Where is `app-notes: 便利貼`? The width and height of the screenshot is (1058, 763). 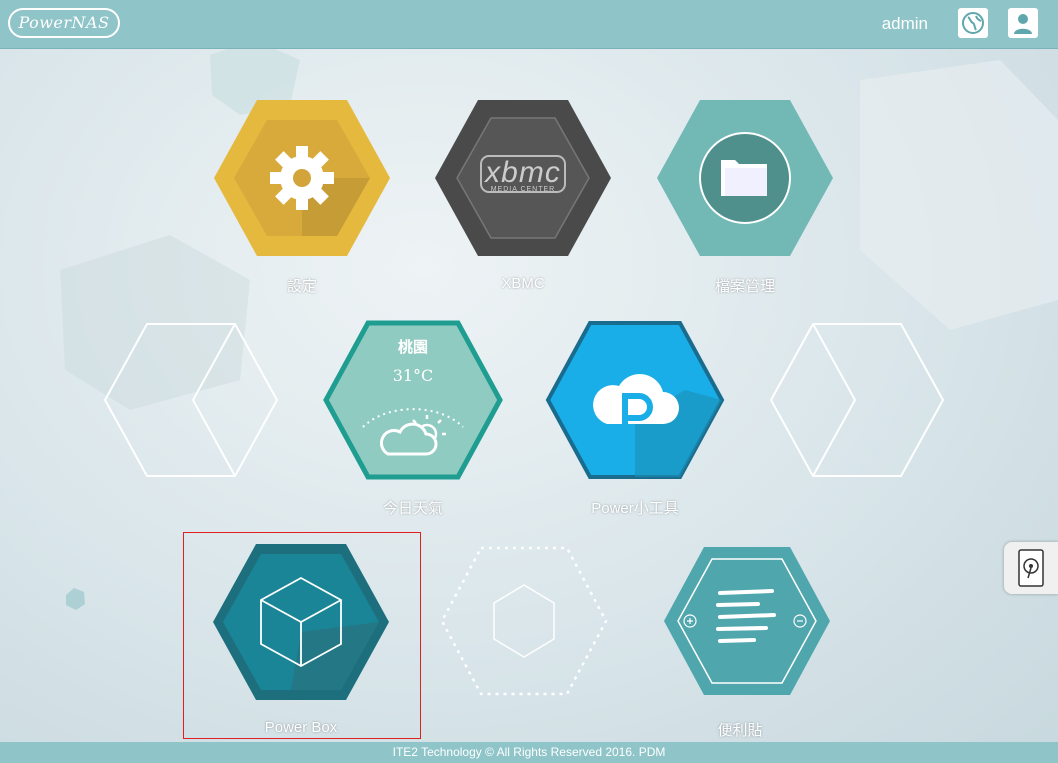 app-notes: 便利貼 is located at coordinates (752, 642).